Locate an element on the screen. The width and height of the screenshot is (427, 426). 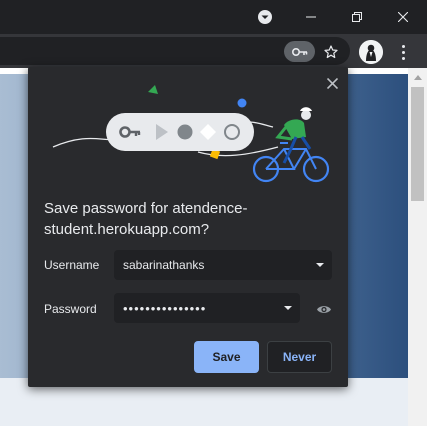
profile-menu-button is located at coordinates (265, 17).